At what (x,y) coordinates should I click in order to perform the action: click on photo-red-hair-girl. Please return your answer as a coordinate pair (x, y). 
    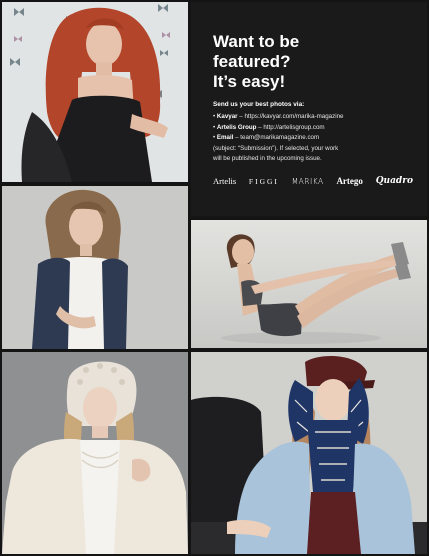
    Looking at the image, I should click on (95, 92).